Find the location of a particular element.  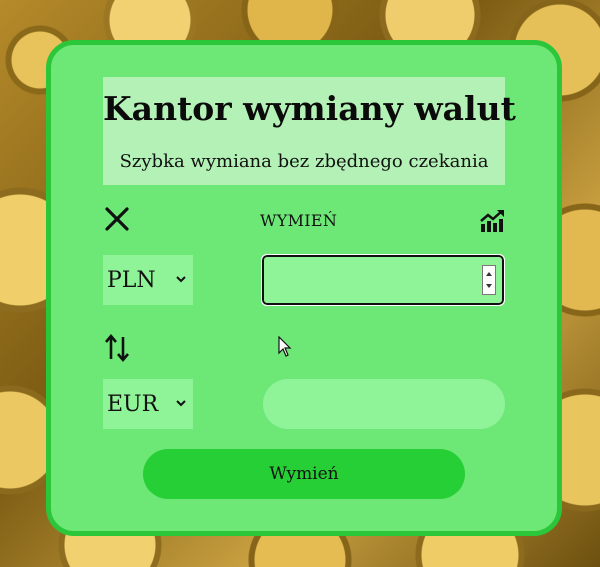

amount-input is located at coordinates (383, 280).